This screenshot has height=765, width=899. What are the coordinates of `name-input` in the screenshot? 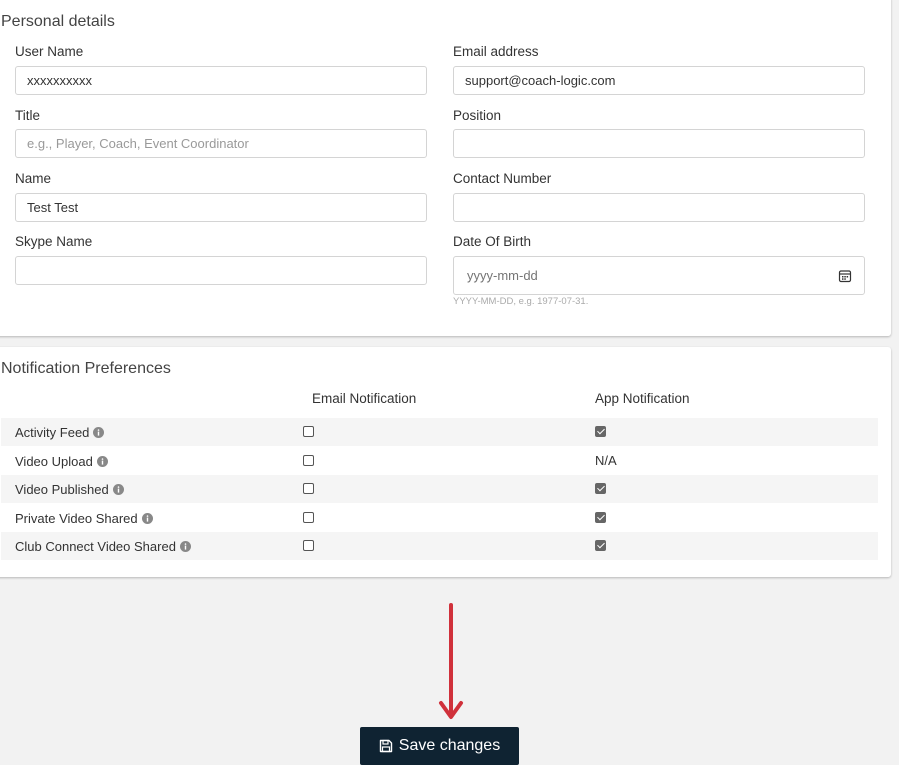 It's located at (221, 207).